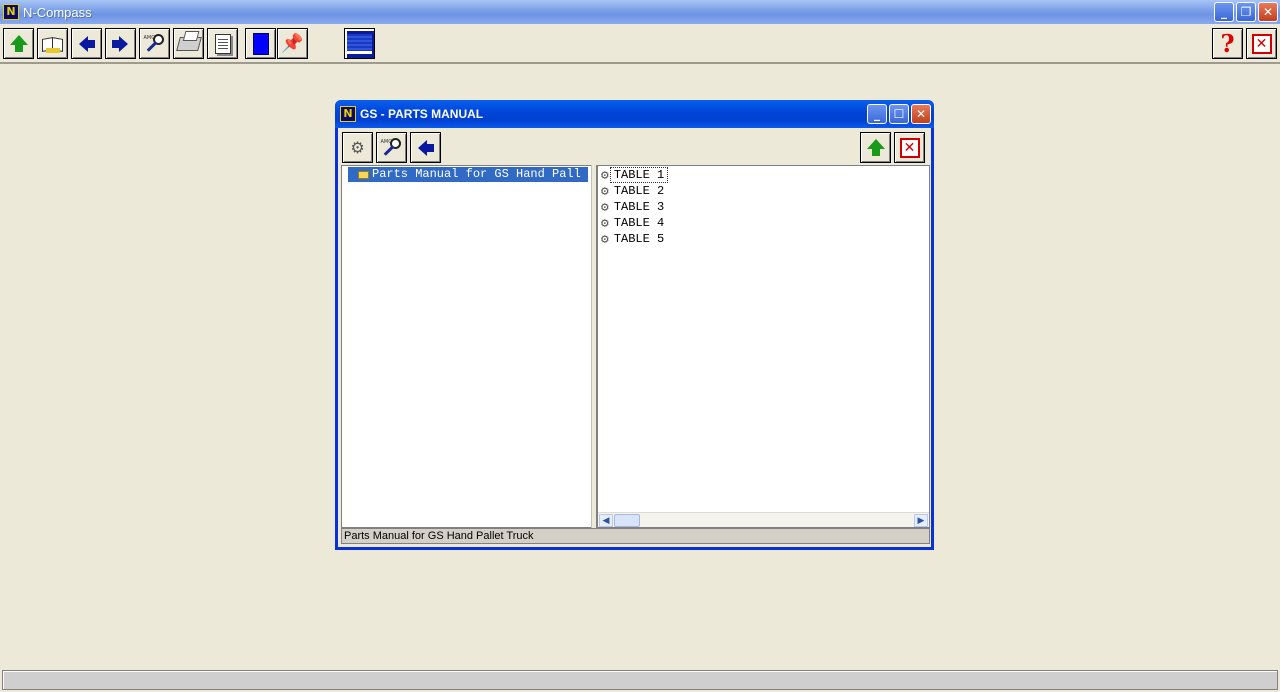  I want to click on list-item-label: TABLE 5, so click(639, 239).